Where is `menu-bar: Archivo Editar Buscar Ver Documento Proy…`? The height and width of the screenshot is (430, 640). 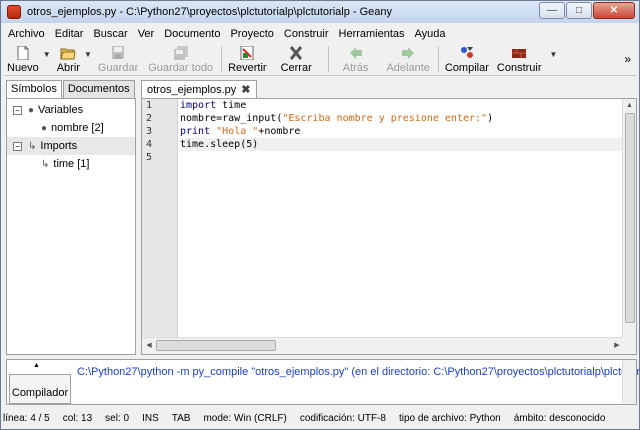 menu-bar: Archivo Editar Buscar Ver Documento Proy… is located at coordinates (320, 34).